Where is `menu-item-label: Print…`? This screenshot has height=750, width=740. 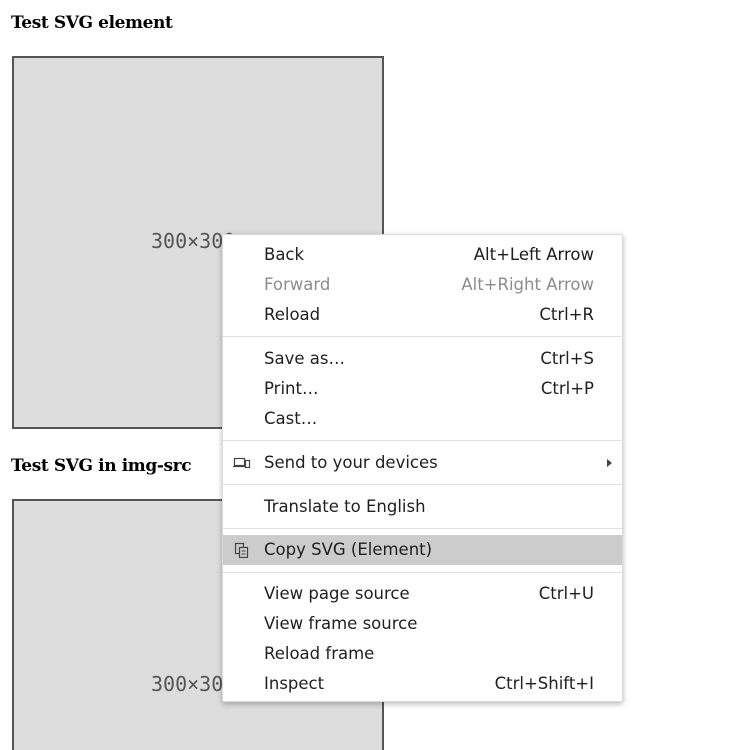
menu-item-label: Print… is located at coordinates (291, 388).